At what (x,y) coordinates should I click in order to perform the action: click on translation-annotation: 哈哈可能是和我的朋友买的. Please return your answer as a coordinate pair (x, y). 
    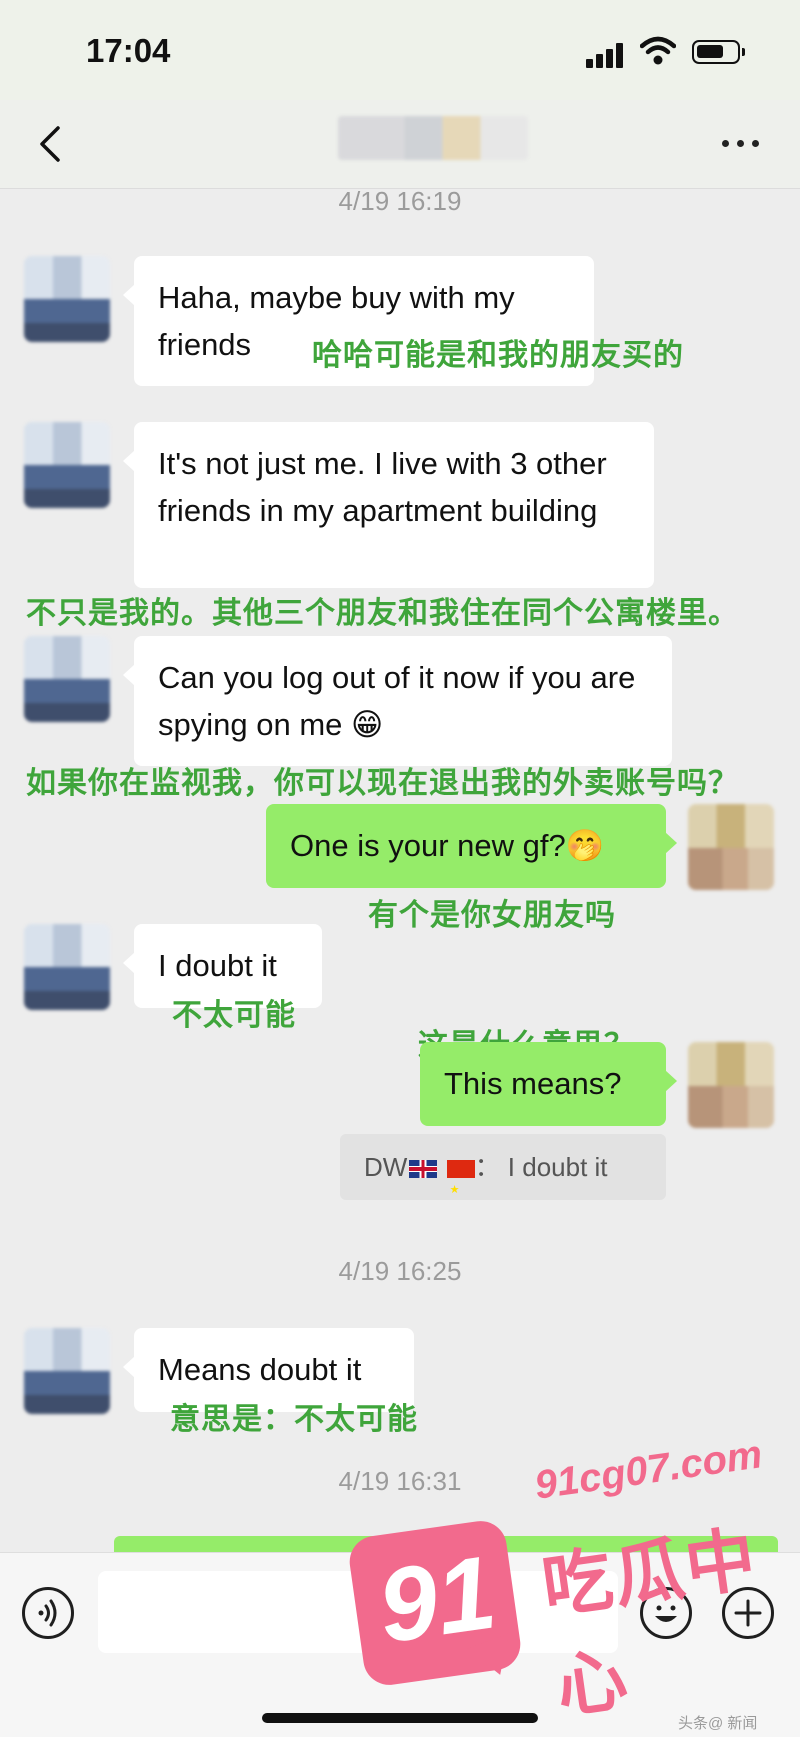
    Looking at the image, I should click on (498, 355).